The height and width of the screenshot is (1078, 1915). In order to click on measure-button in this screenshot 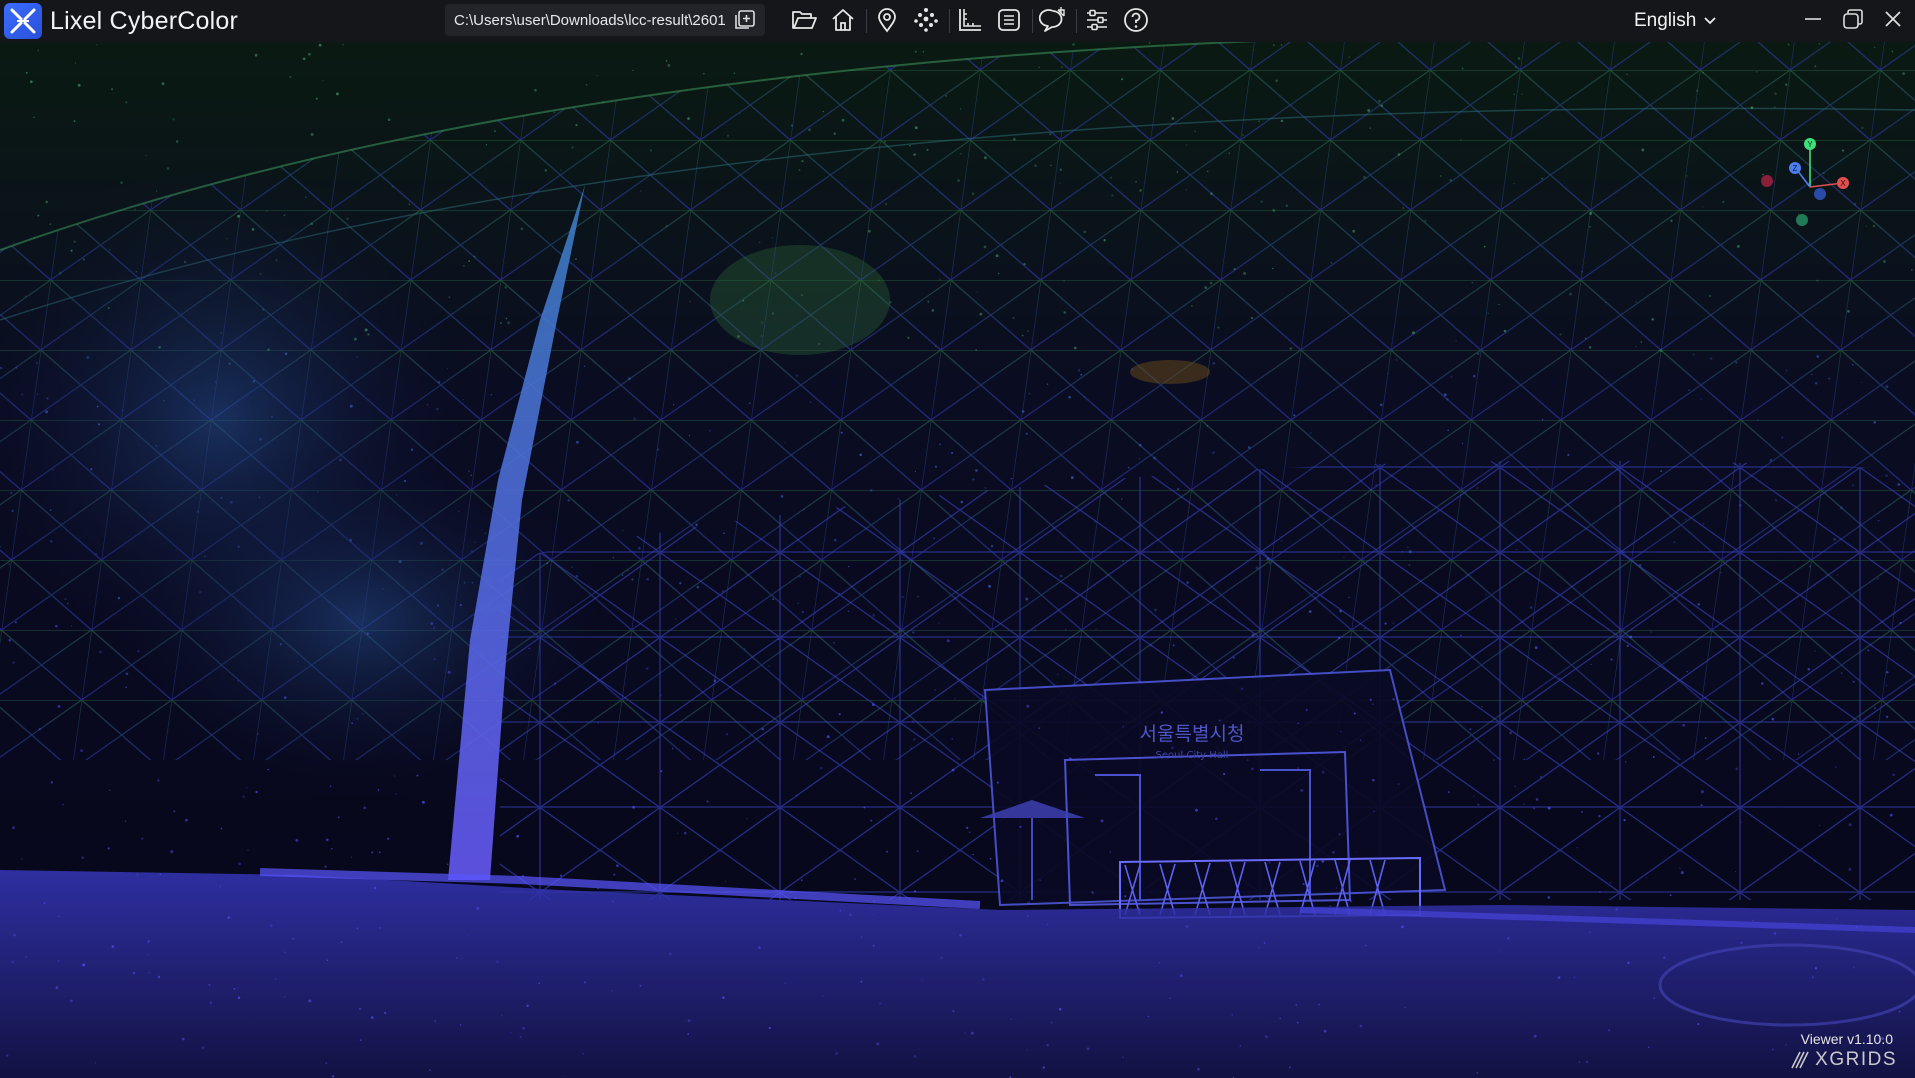, I will do `click(970, 20)`.